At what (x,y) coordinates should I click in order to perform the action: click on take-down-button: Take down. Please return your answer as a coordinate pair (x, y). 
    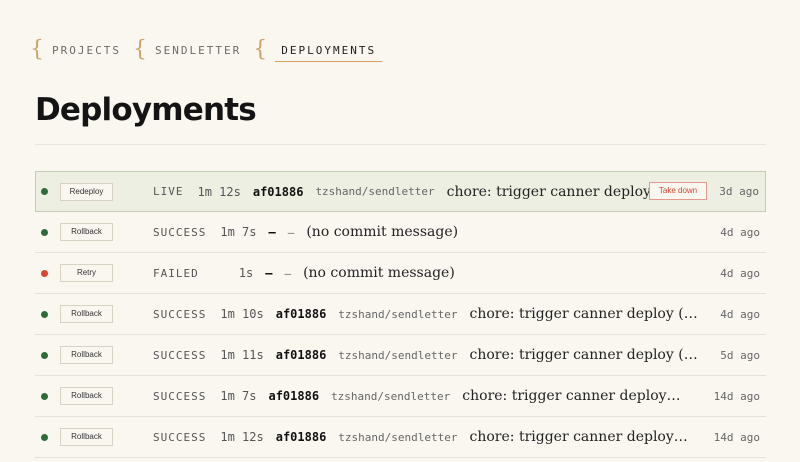
    Looking at the image, I should click on (678, 191).